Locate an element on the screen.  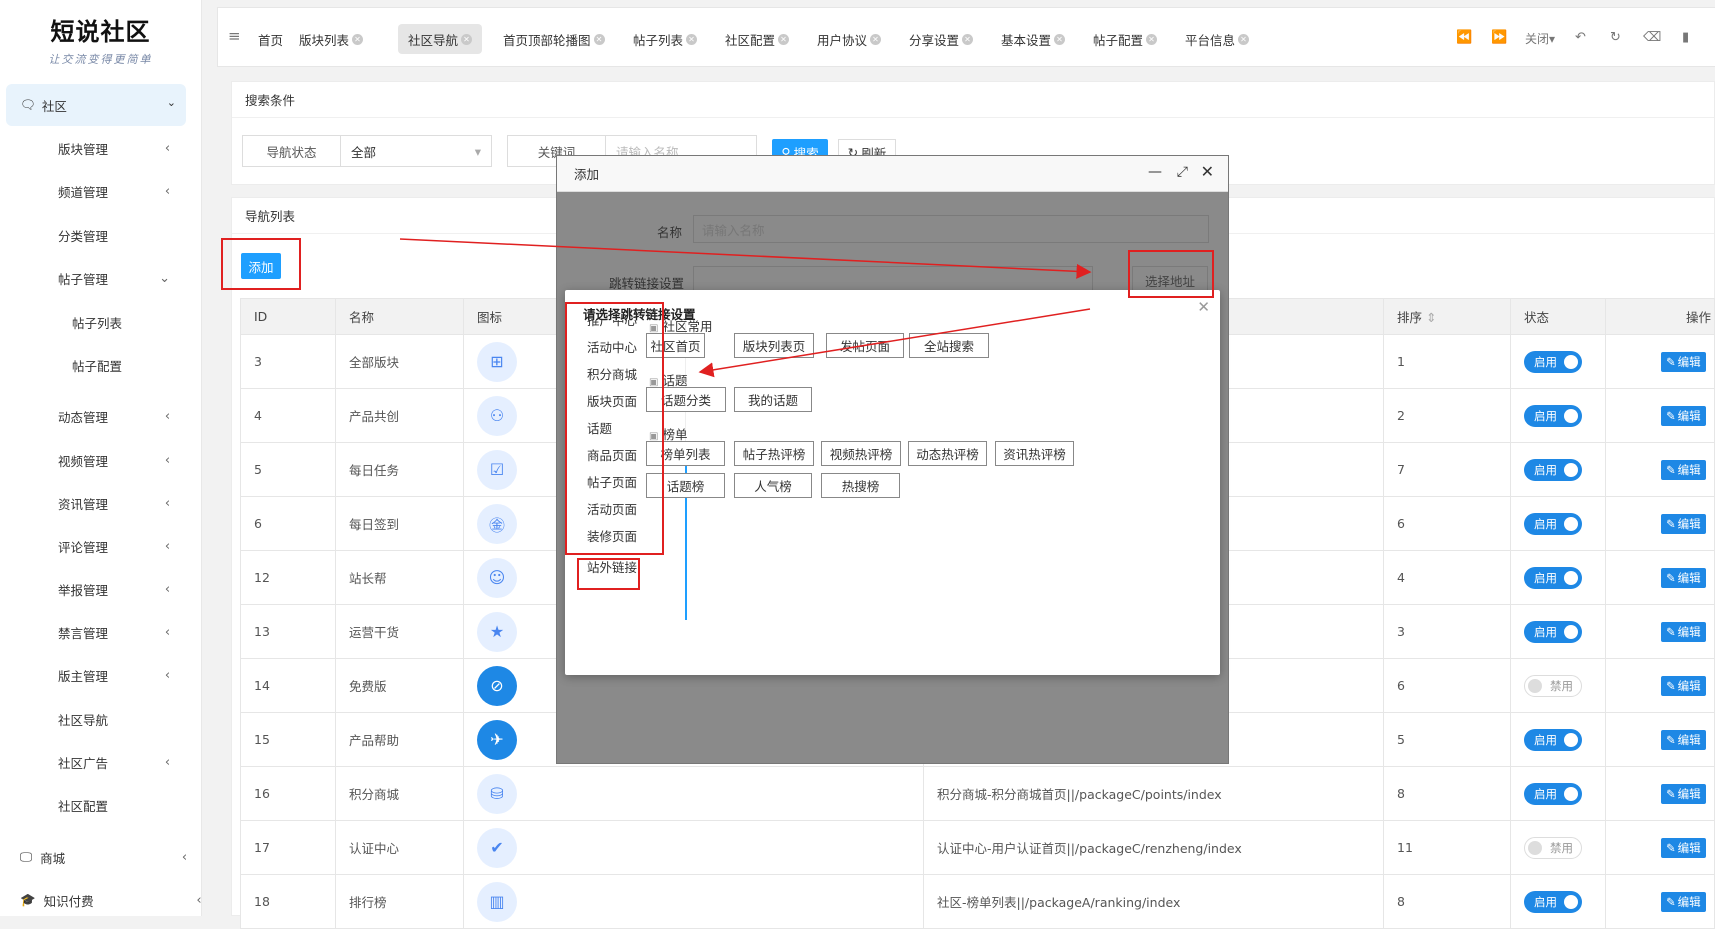
link-option: 发帖页面 is located at coordinates (865, 345).